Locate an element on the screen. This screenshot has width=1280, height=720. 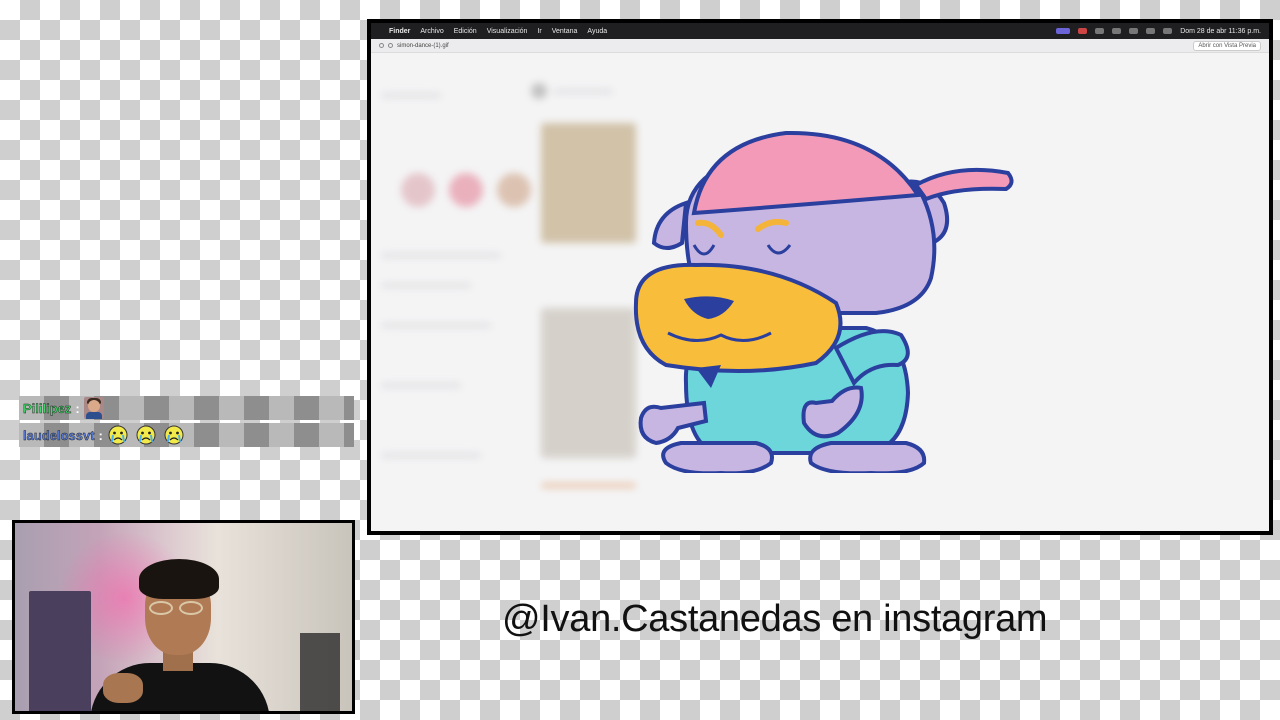
webcam-feed is located at coordinates (183, 617).